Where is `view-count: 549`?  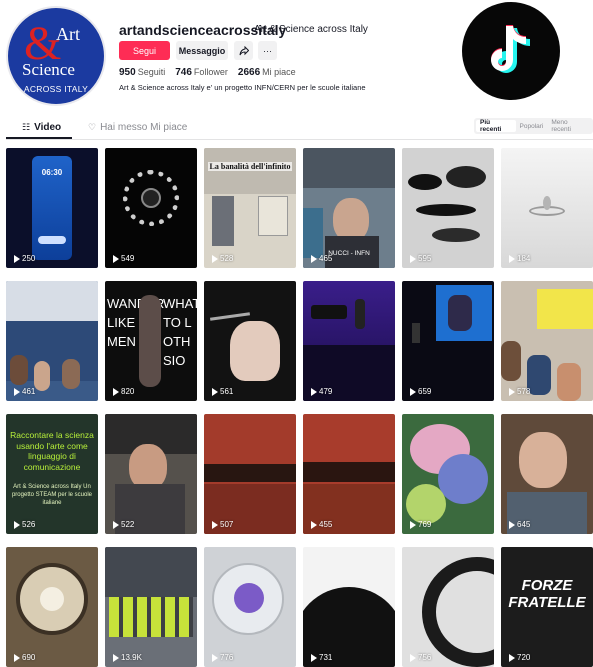
view-count: 549 is located at coordinates (123, 258).